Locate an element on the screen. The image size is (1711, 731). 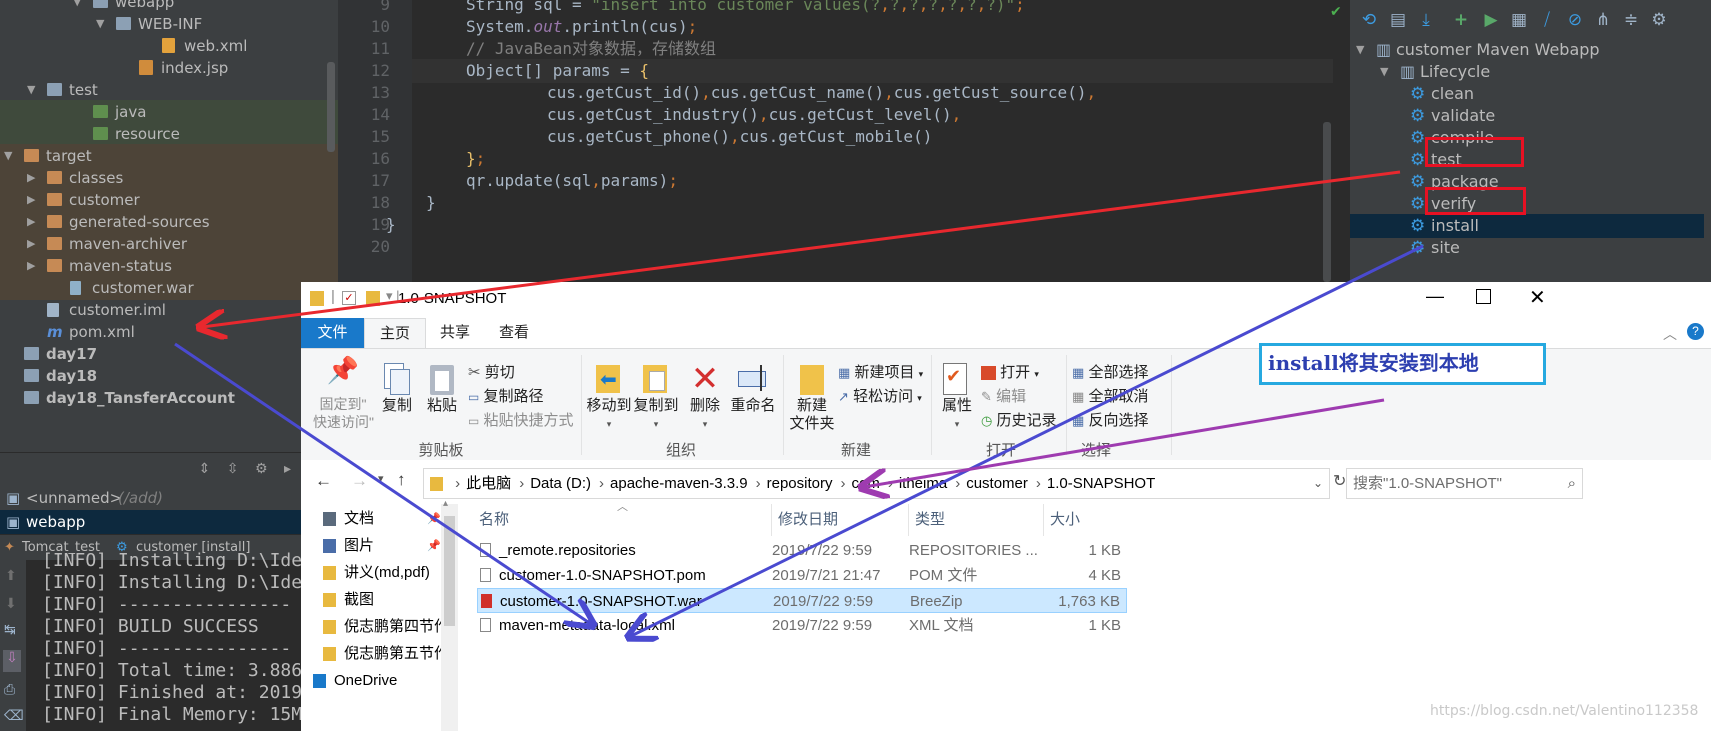
maven-goal-validate: ⚙ validate is located at coordinates (1530, 116).